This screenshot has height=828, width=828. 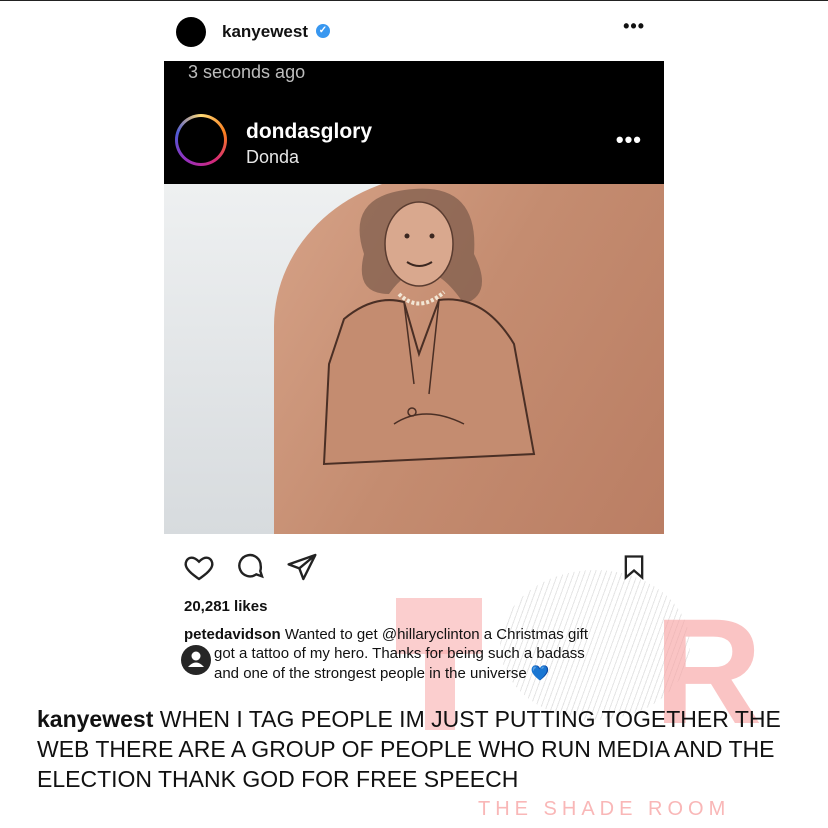 What do you see at coordinates (628, 139) in the screenshot?
I see `repost-more-icon: •••` at bounding box center [628, 139].